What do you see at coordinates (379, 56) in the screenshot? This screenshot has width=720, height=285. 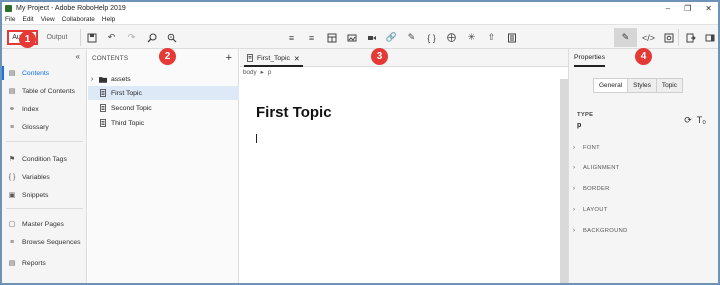 I see `callout-3: 3` at bounding box center [379, 56].